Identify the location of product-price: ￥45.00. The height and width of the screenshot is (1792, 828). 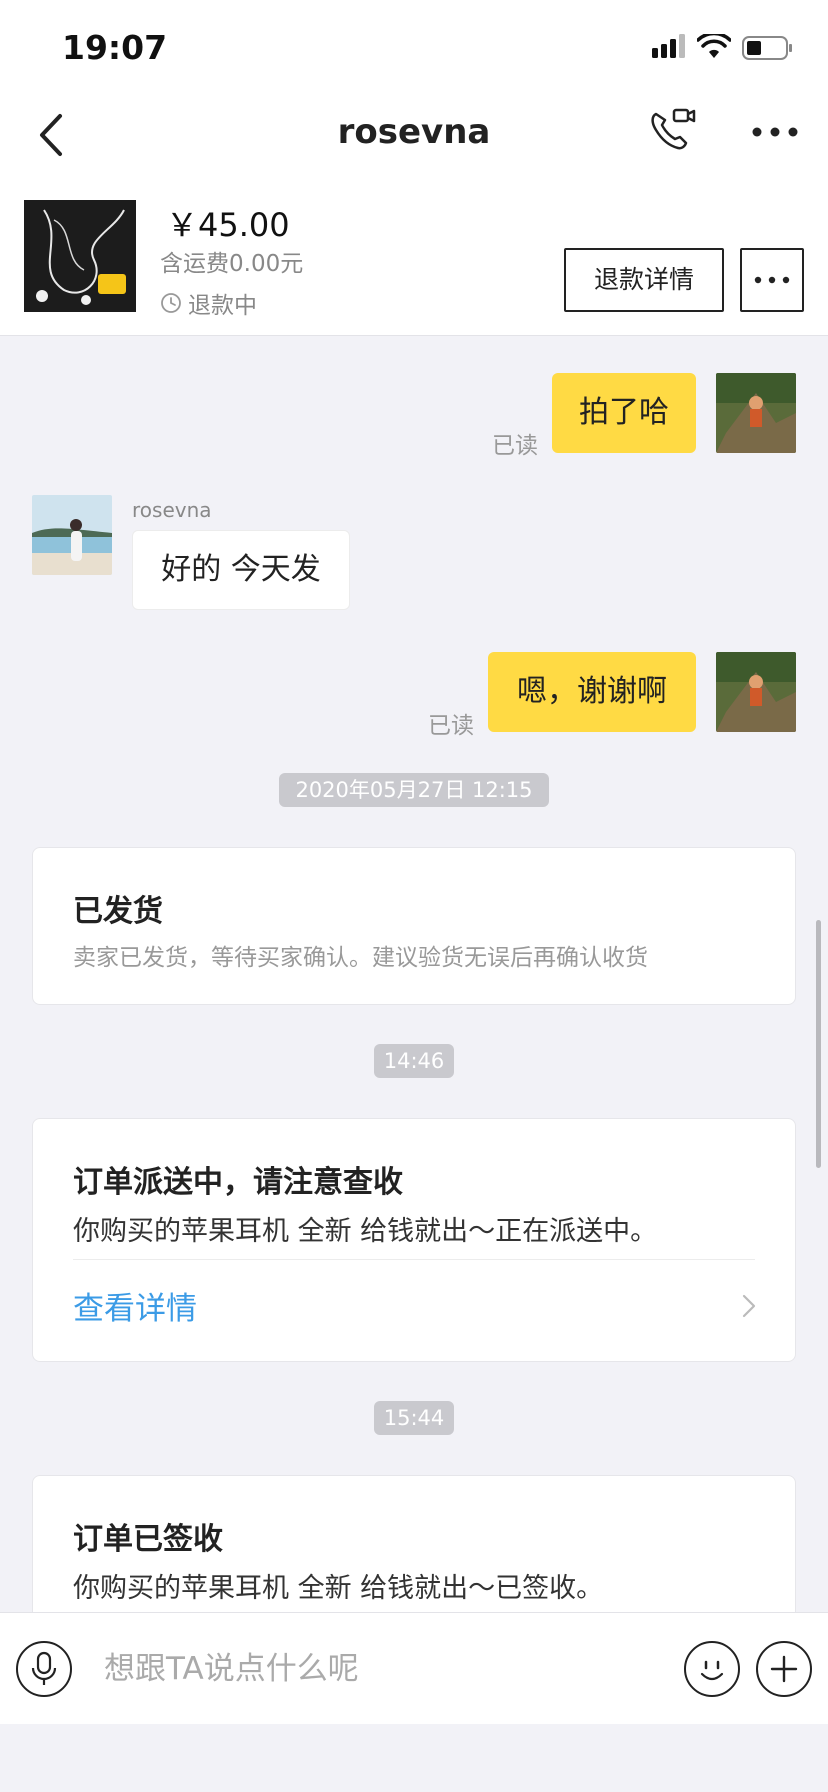
(228, 225).